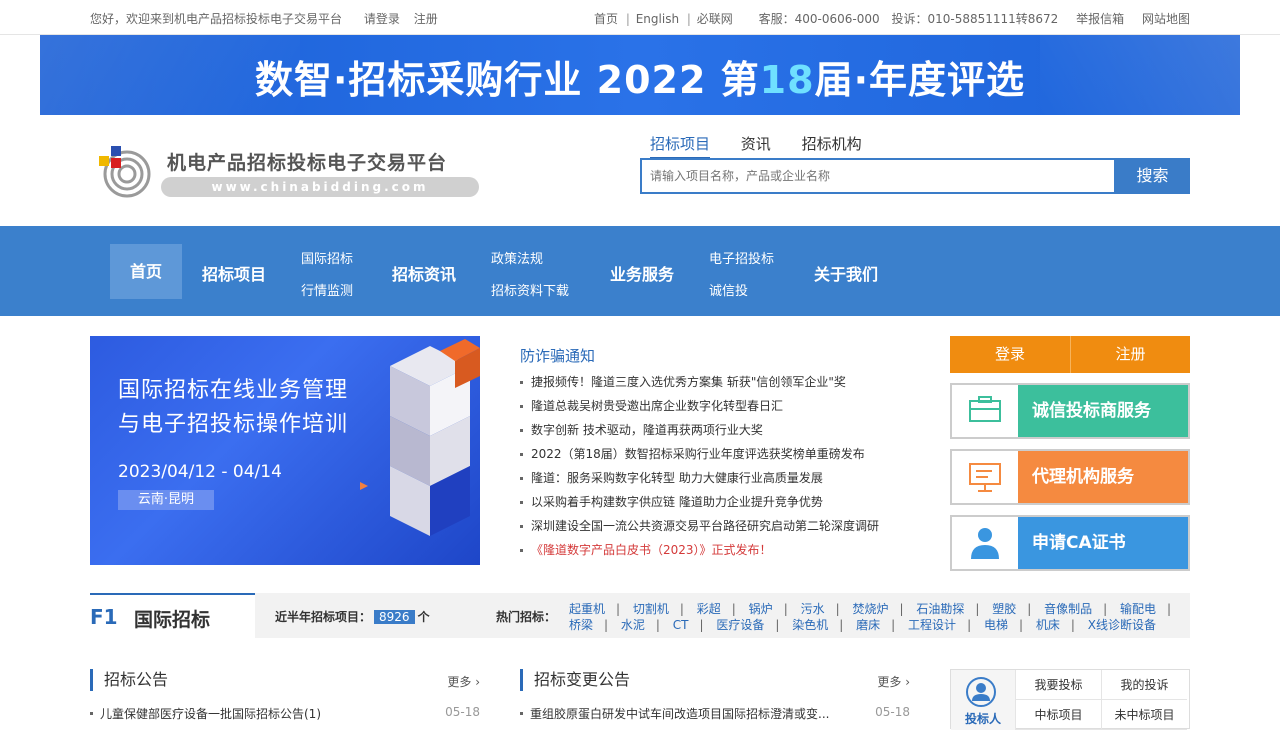  I want to click on bidder-panel: 投标人 我要投标 我的投诉 中标项目 未中标项目, so click(1070, 699).